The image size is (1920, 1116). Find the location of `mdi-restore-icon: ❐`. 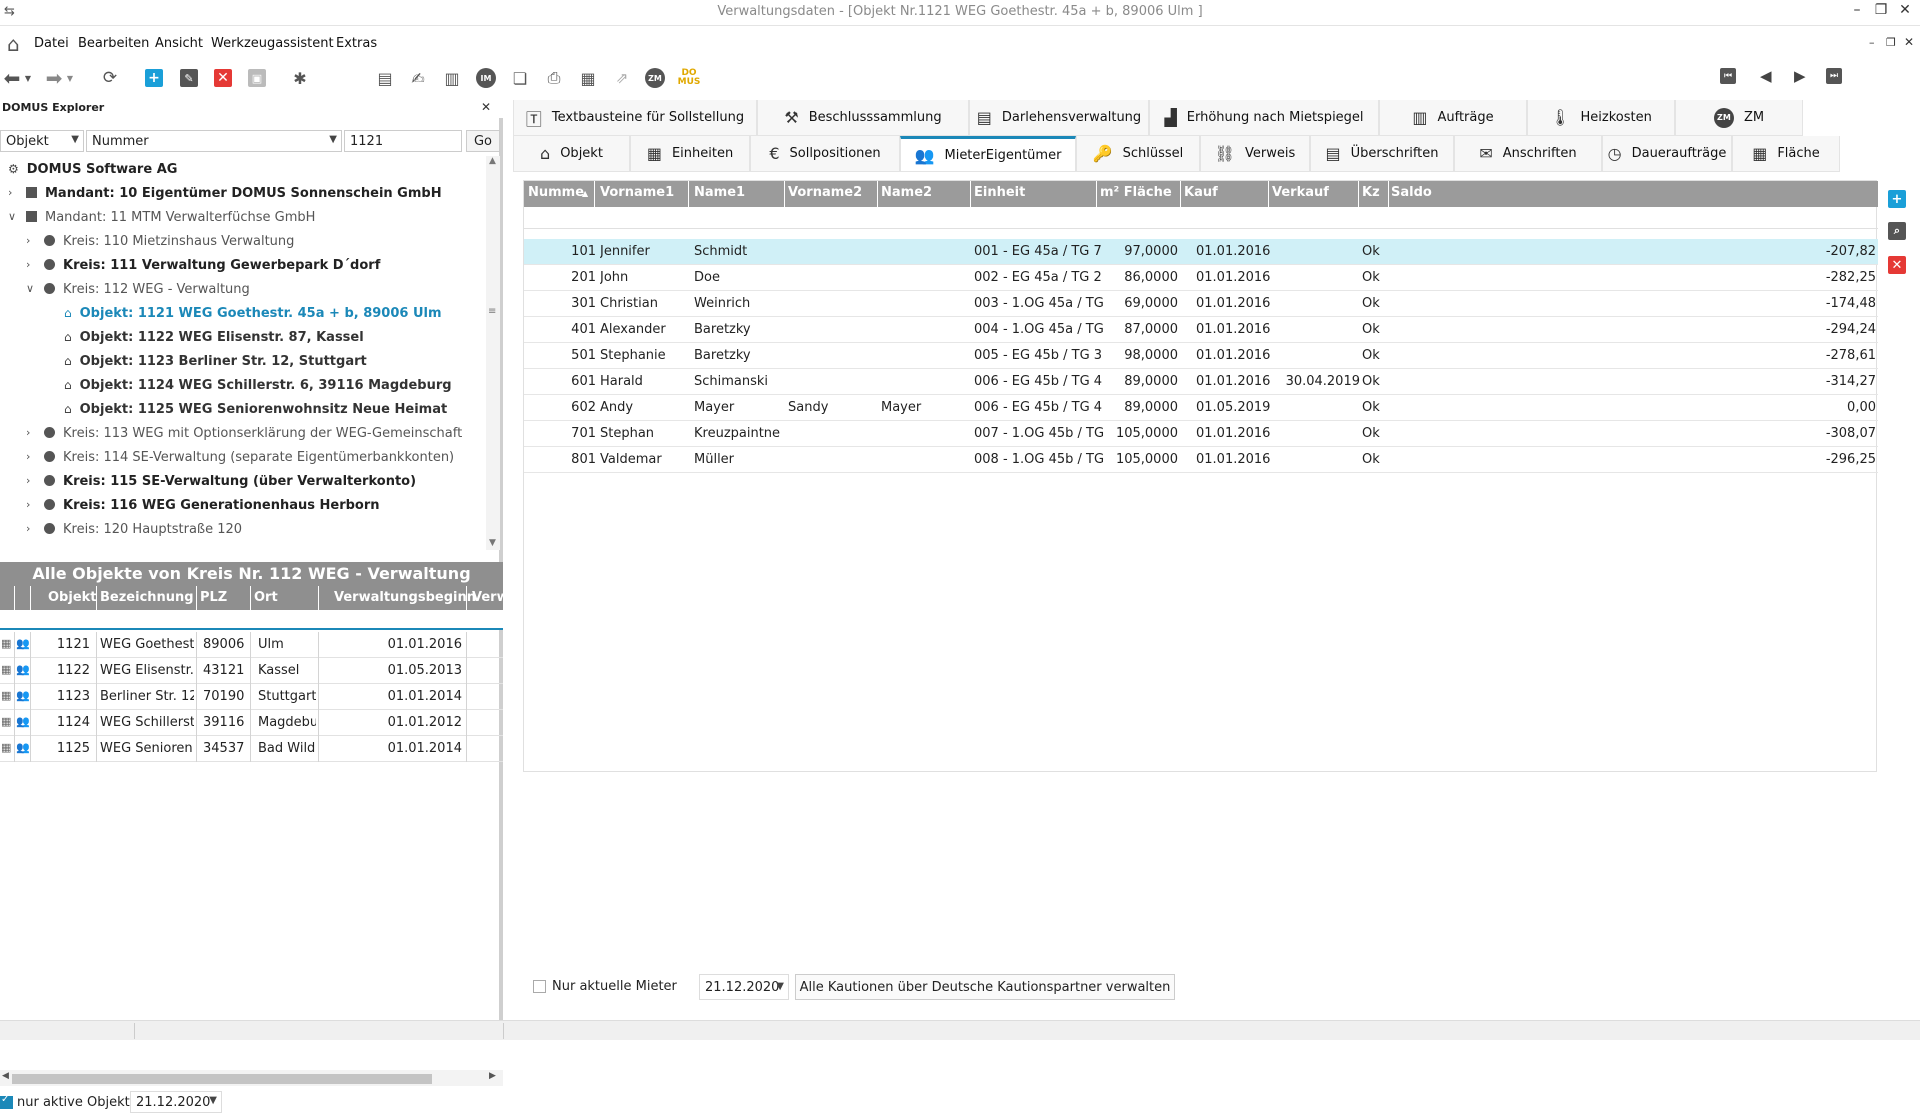

mdi-restore-icon: ❐ is located at coordinates (1891, 42).